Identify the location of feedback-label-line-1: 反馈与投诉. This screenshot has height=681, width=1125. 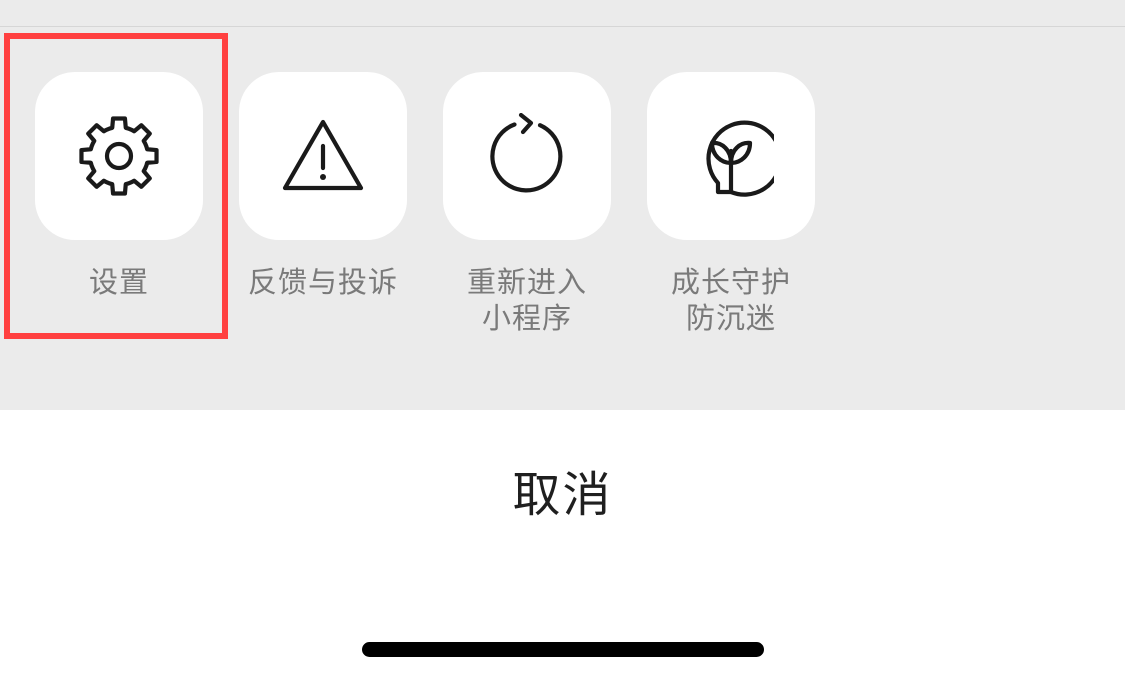
(322, 282).